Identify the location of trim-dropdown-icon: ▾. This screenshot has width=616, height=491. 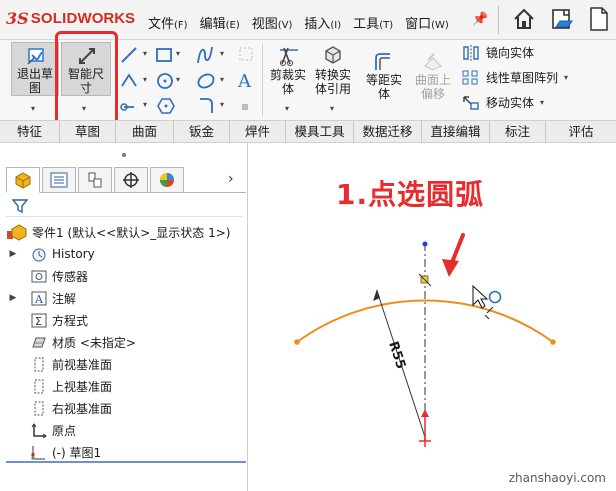
(287, 108).